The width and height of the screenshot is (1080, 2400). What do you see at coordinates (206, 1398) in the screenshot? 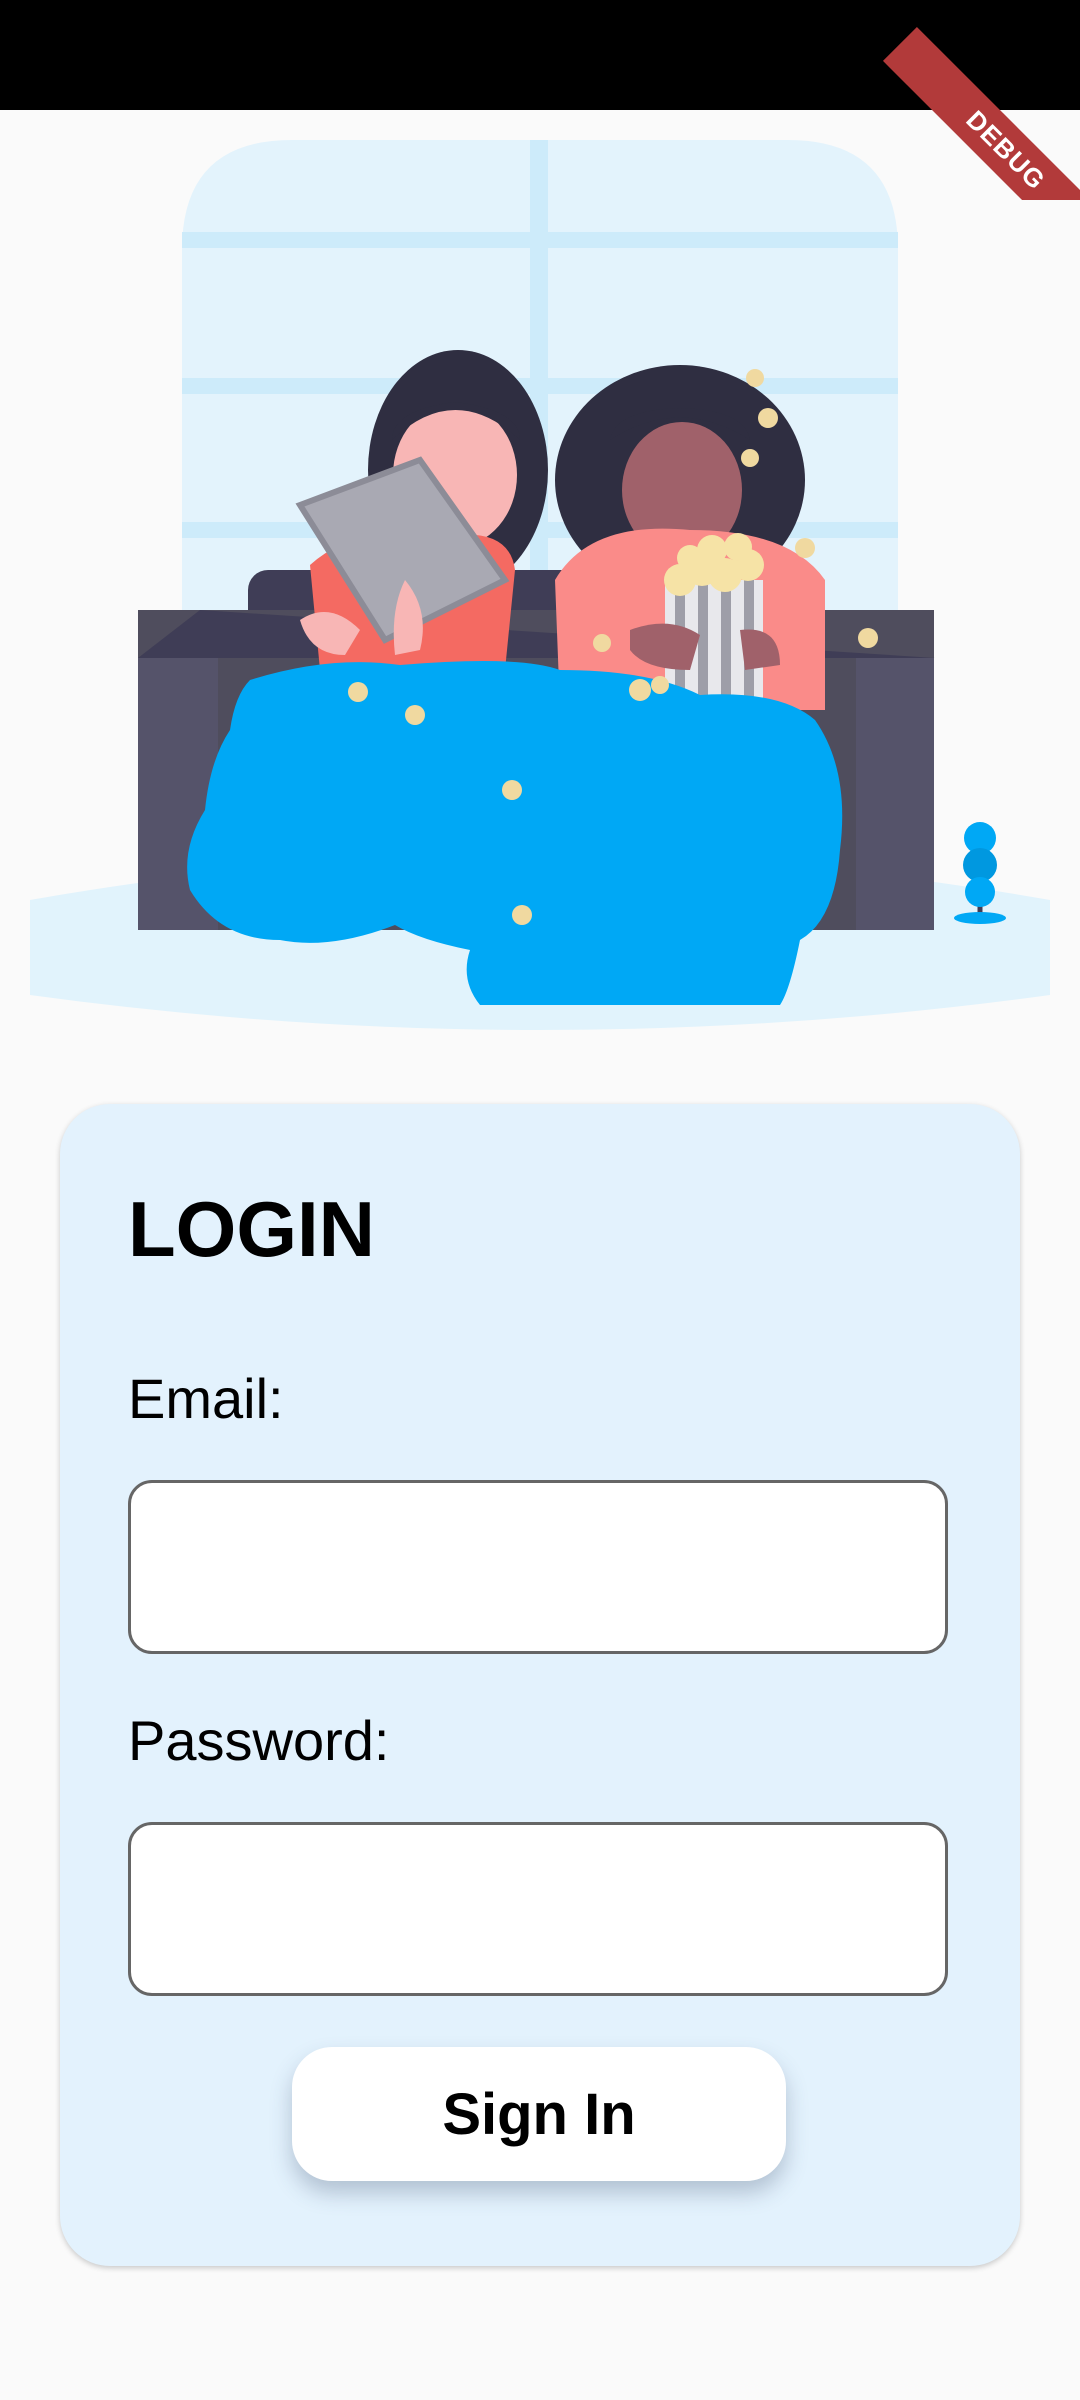
I see `email-label: Email:` at bounding box center [206, 1398].